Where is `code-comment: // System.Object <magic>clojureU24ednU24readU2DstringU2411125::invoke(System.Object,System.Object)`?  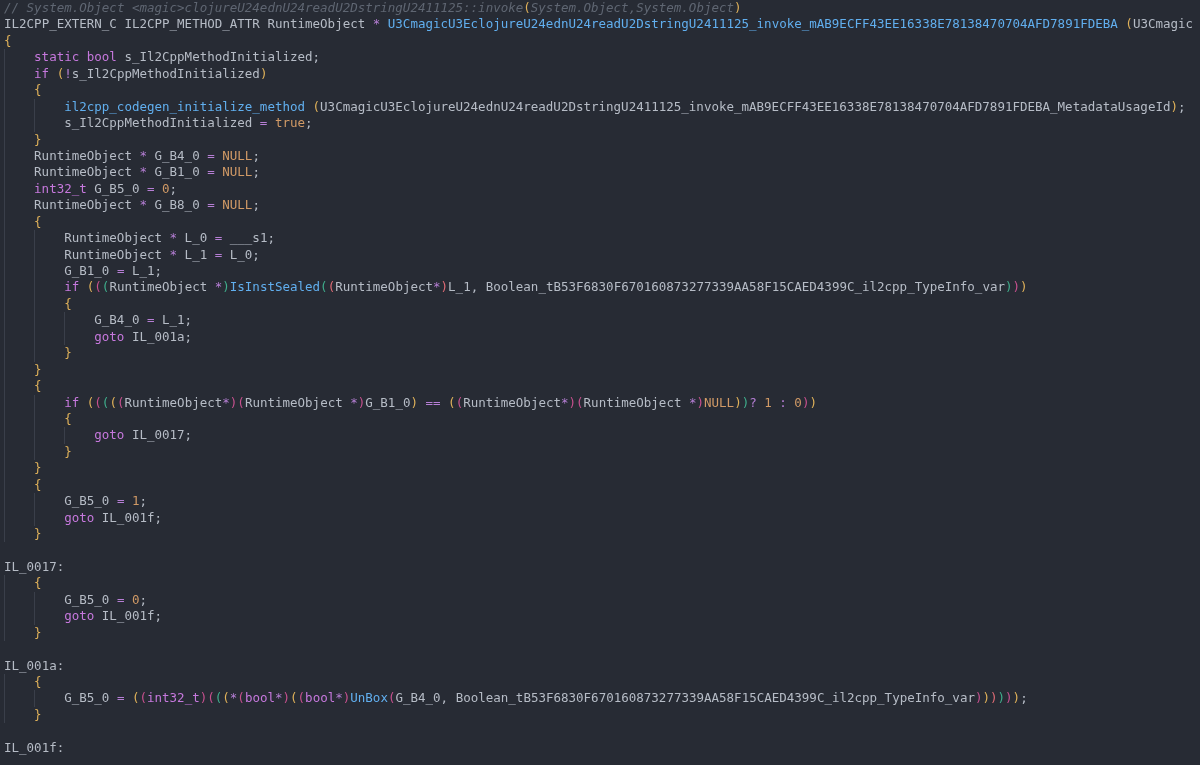
code-comment: // System.Object <magic>clojureU24ednU24readU2DstringU2411125::invoke(System.Object,System.Object) is located at coordinates (373, 8).